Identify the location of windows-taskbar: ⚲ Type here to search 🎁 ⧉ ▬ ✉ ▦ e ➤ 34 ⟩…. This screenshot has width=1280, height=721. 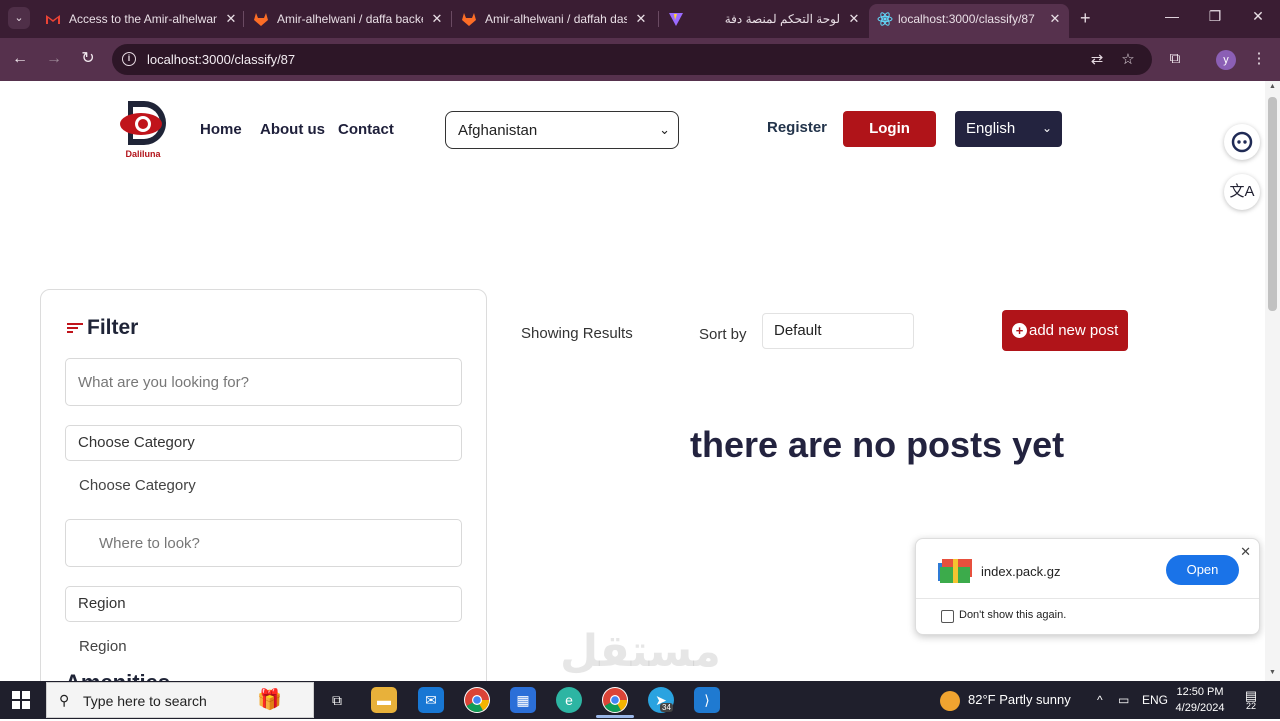
(640, 700).